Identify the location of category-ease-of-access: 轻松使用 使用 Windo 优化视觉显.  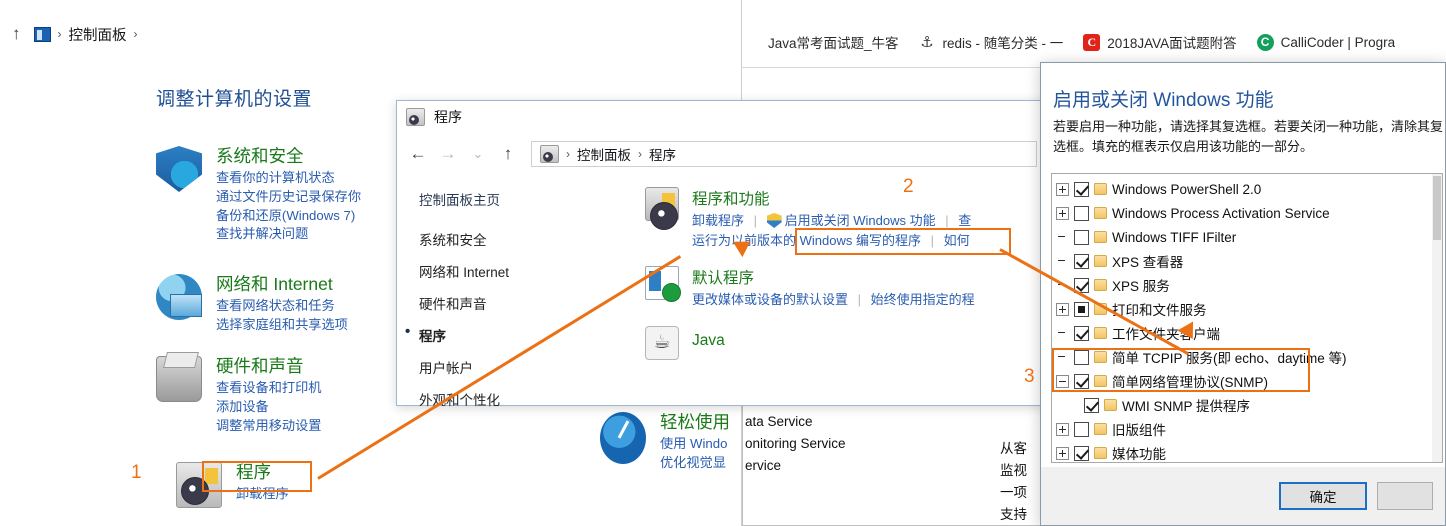
(665, 442).